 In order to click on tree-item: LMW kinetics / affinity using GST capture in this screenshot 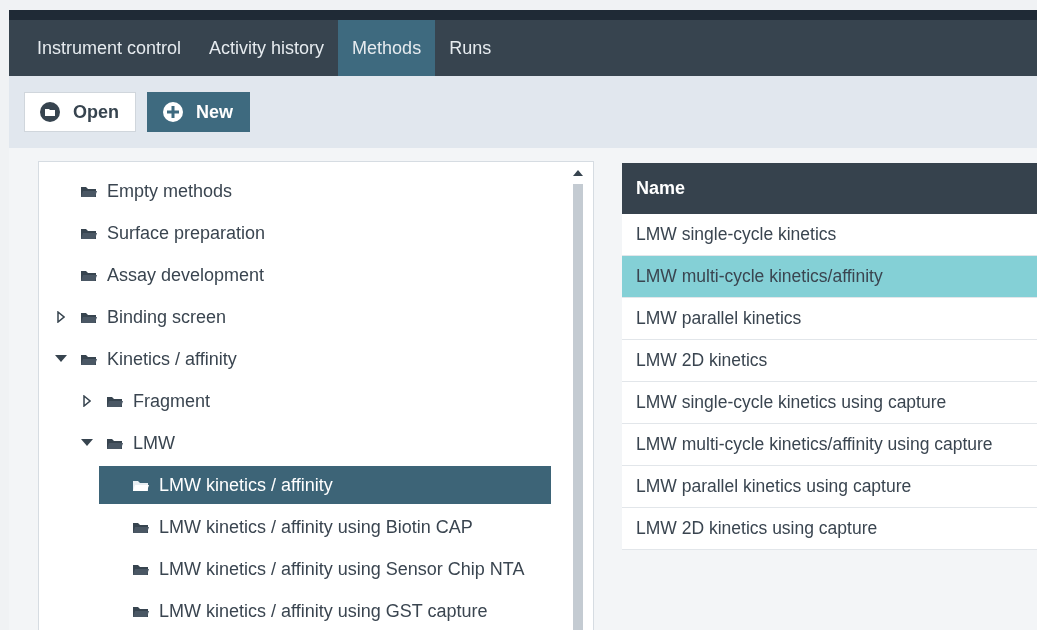, I will do `click(325, 611)`.